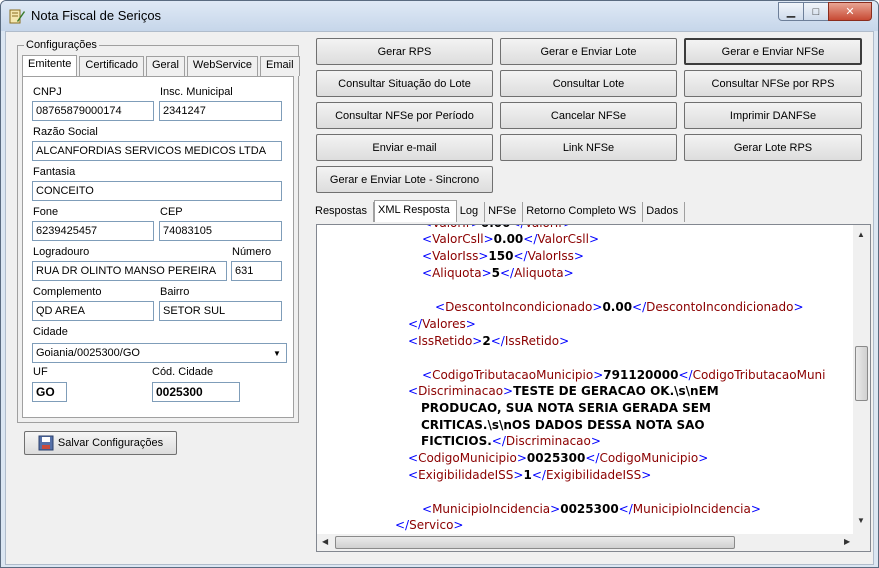 Image resolution: width=879 pixels, height=568 pixels. What do you see at coordinates (773, 147) in the screenshot?
I see `gerar-lote-rps-button: Gerar Lote RPS` at bounding box center [773, 147].